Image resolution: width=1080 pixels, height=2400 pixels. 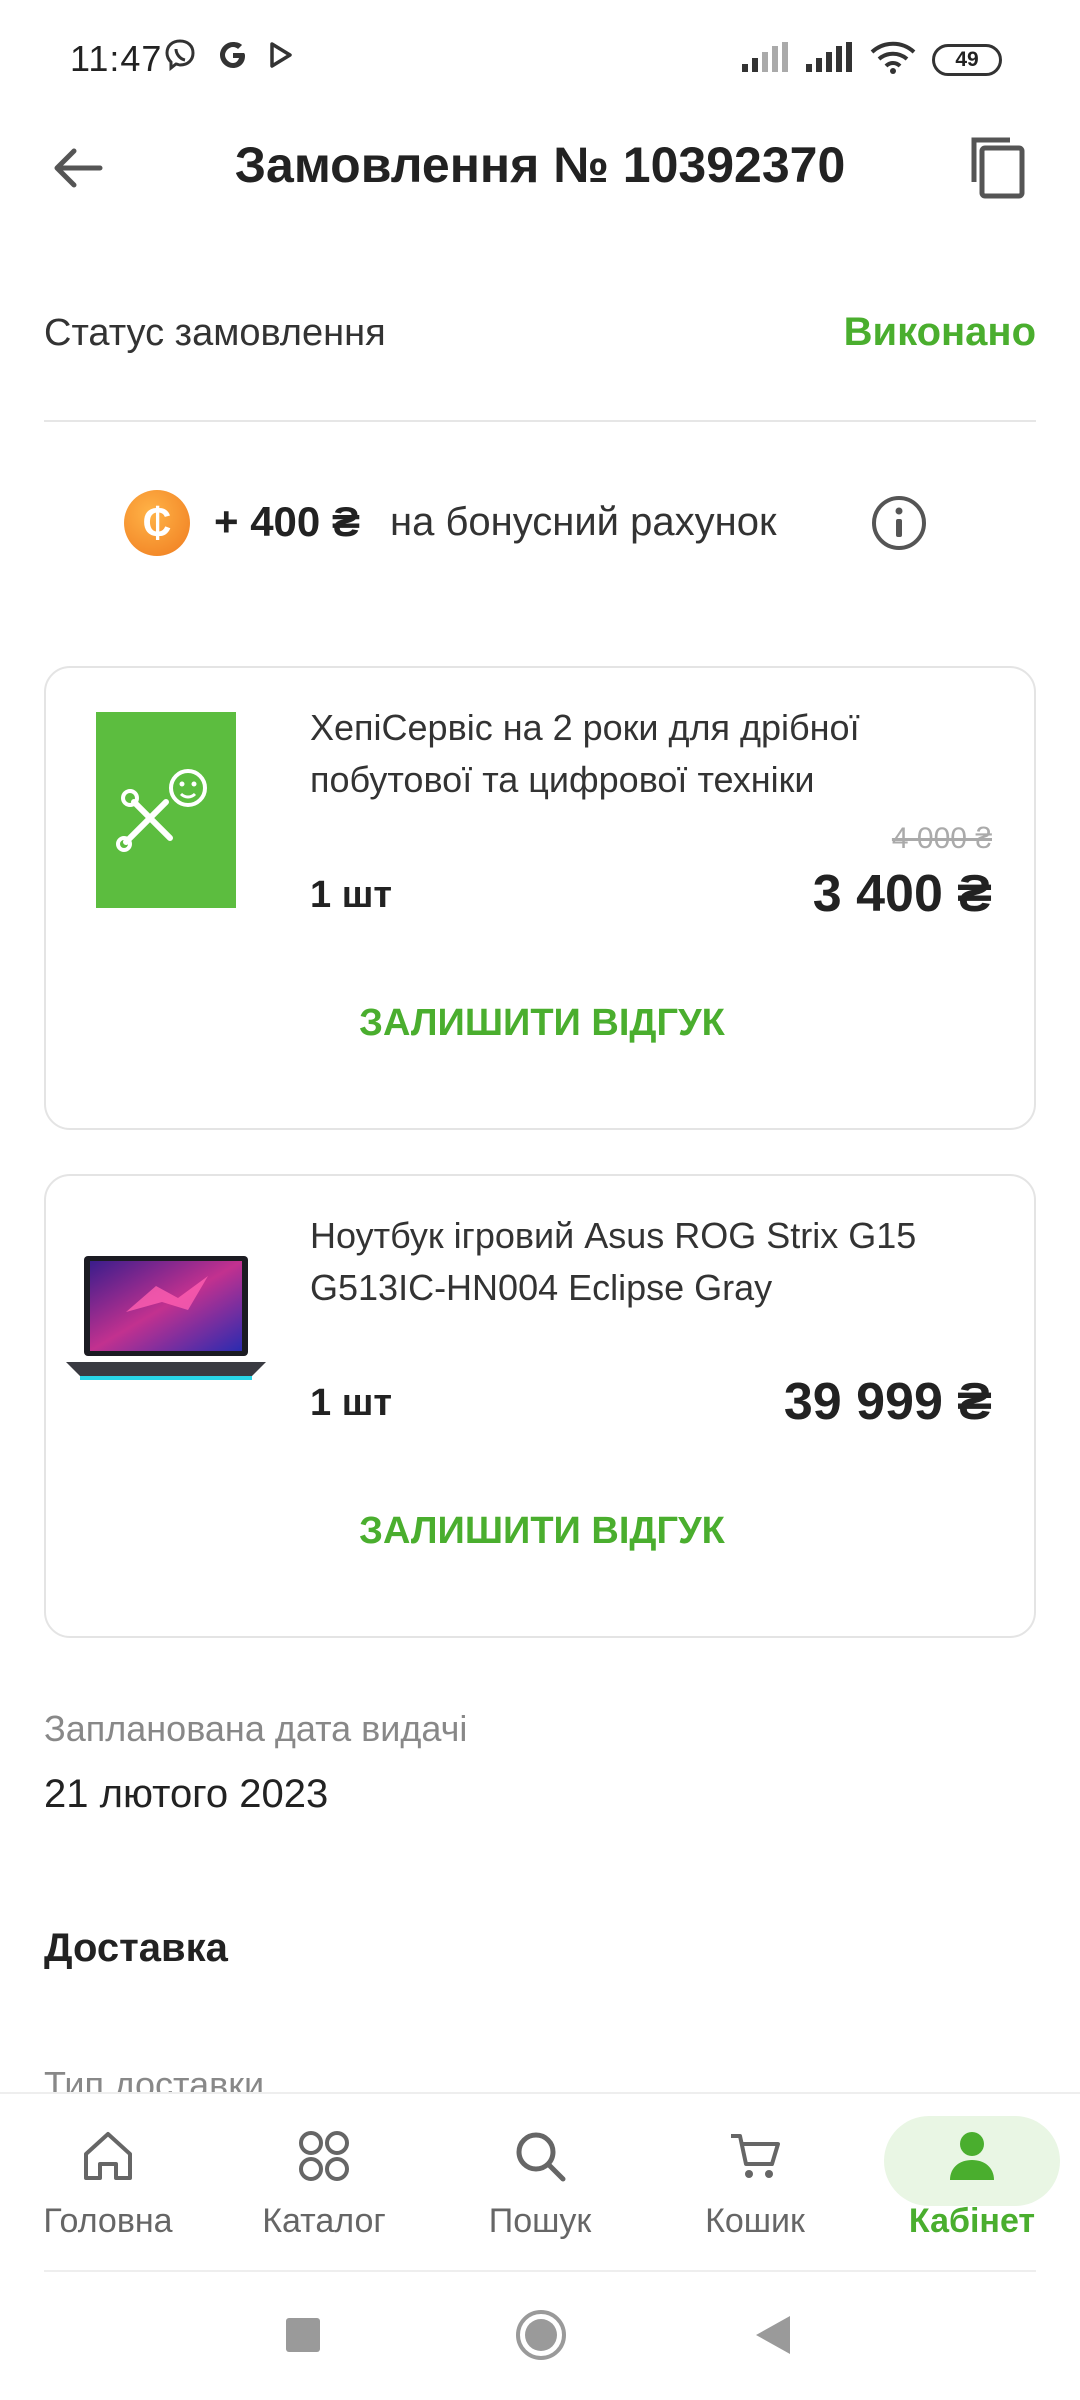 I want to click on copy-icon, so click(x=998, y=168).